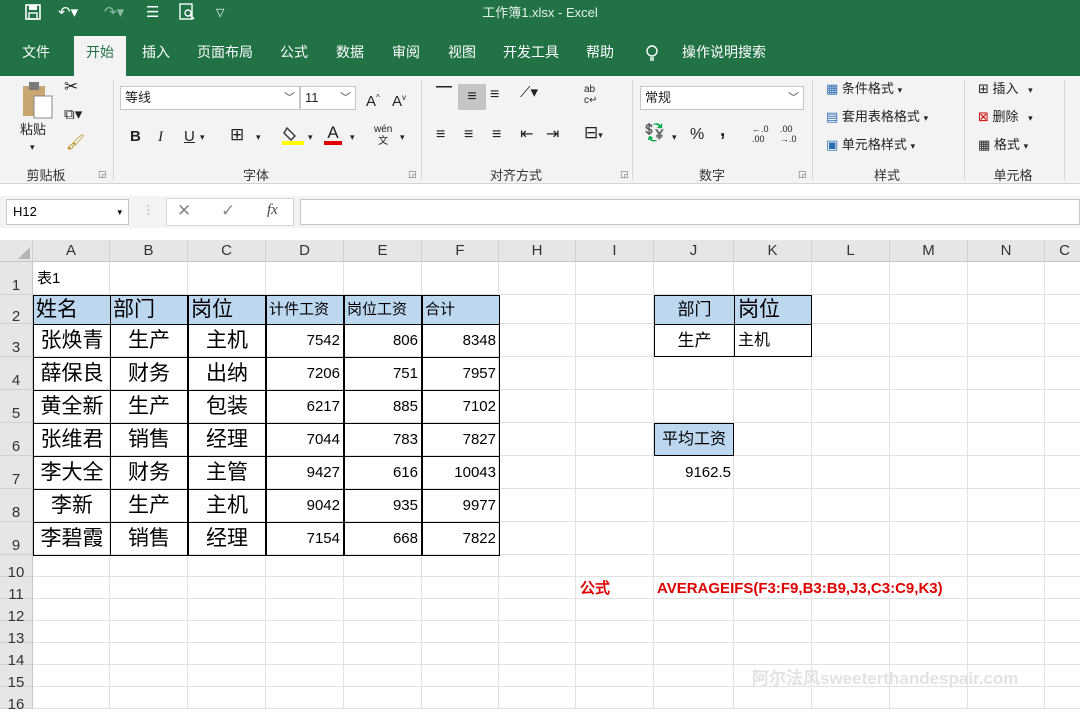 This screenshot has height=712, width=1080. Describe the element at coordinates (615, 251) in the screenshot. I see `column-header-i: I` at that location.